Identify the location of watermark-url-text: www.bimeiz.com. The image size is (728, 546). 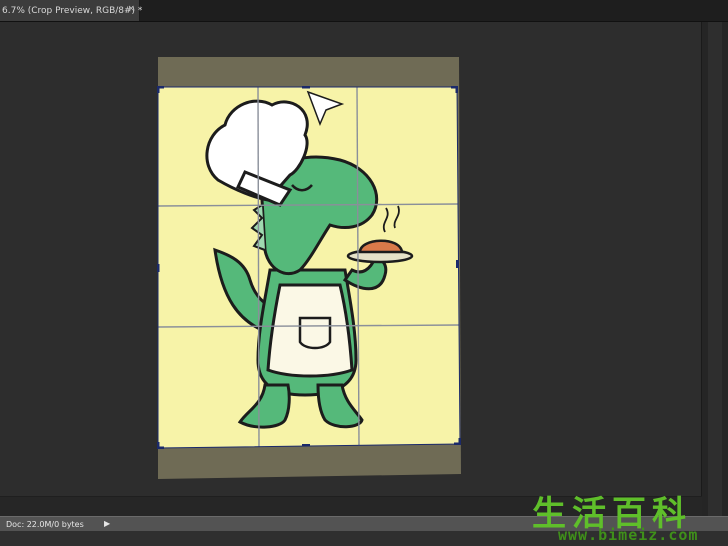
(628, 535).